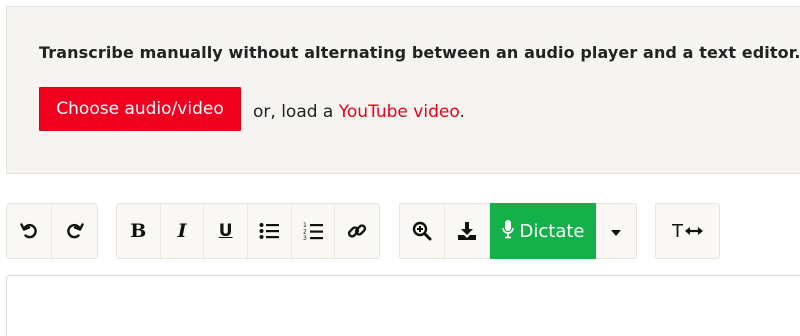 This screenshot has height=336, width=800. What do you see at coordinates (399, 112) in the screenshot?
I see `youtube-video-link: YouTube video` at bounding box center [399, 112].